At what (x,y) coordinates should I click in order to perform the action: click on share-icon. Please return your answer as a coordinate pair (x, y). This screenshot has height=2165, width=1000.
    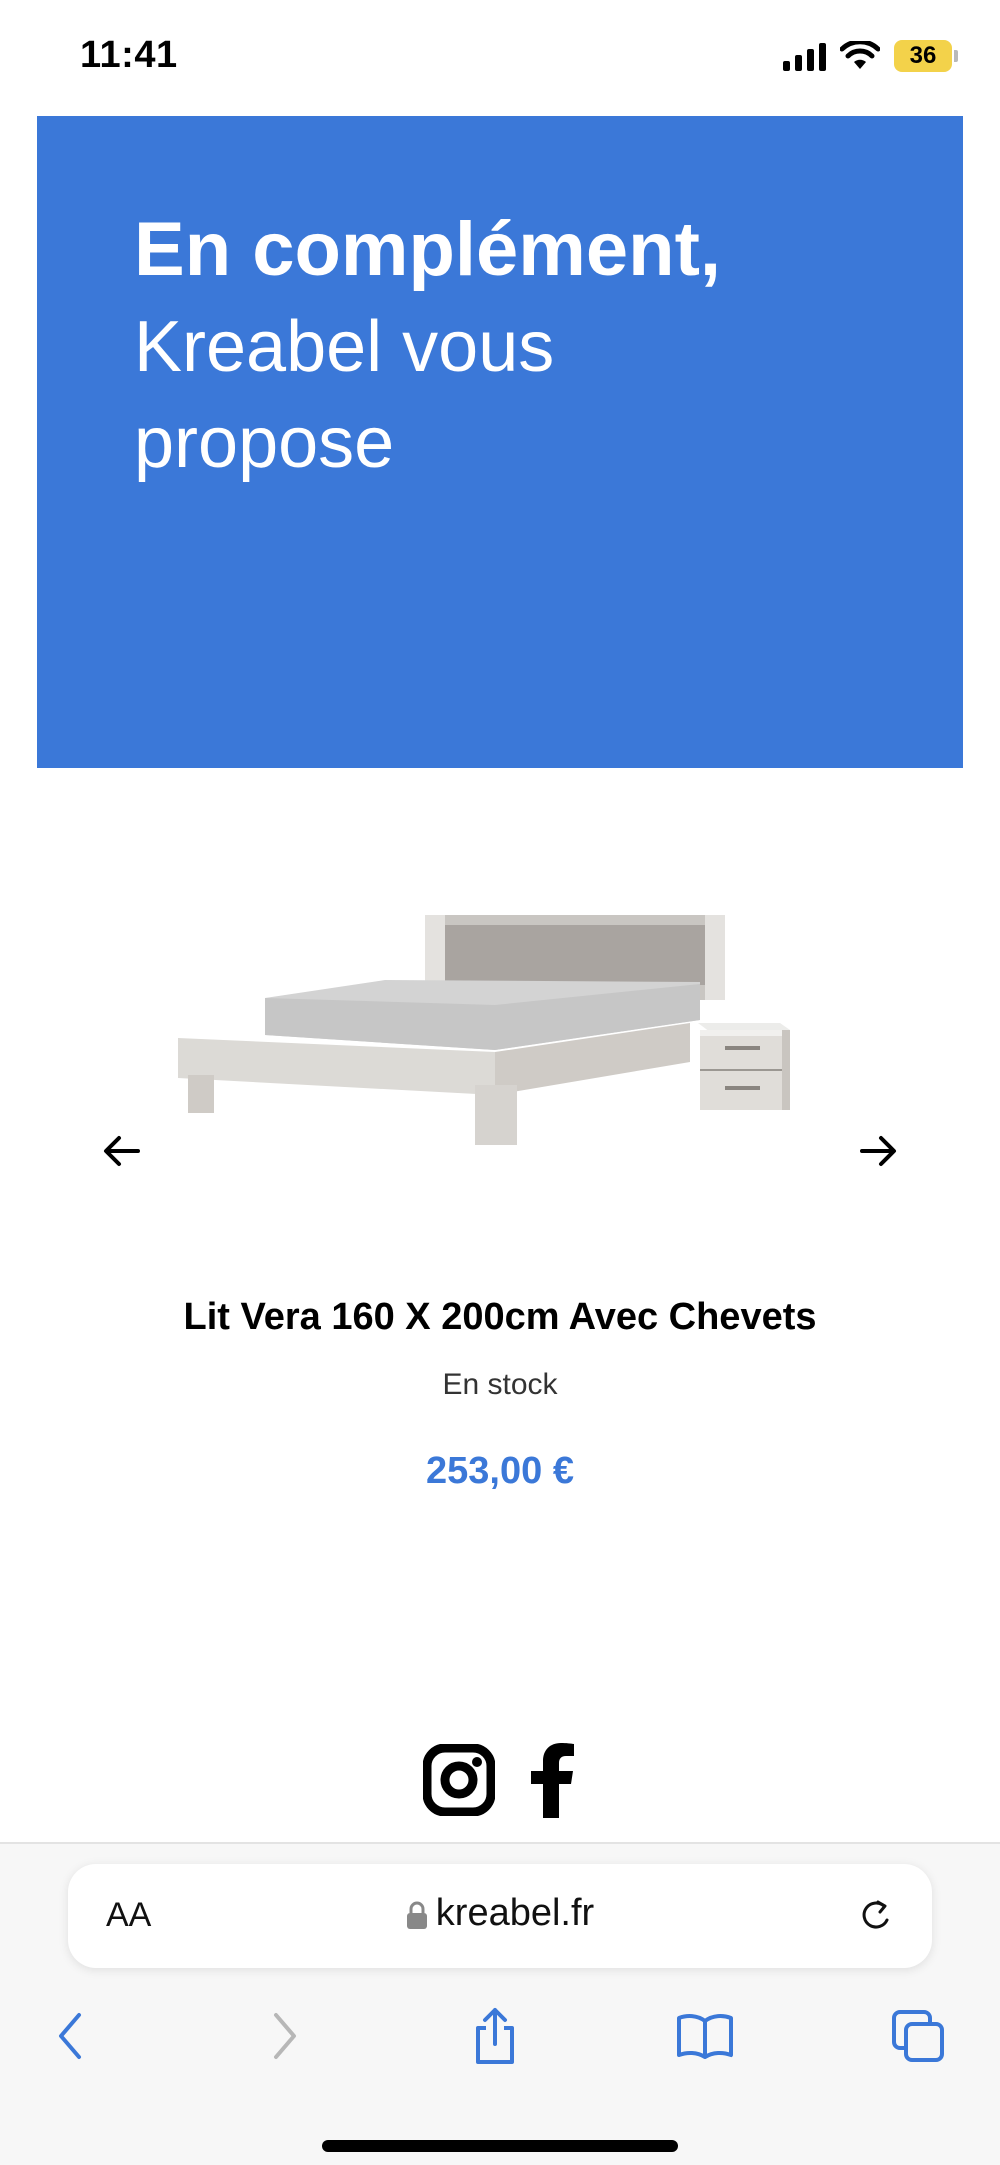
    Looking at the image, I should click on (495, 2036).